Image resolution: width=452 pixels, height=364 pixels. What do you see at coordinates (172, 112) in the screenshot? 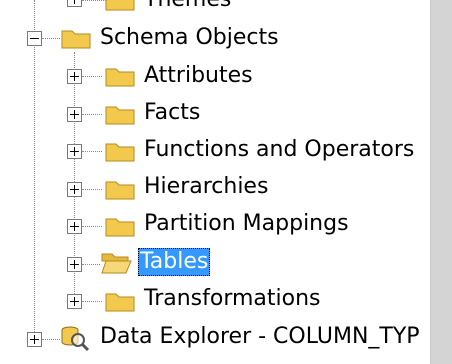
I see `tree-node-label: Facts` at bounding box center [172, 112].